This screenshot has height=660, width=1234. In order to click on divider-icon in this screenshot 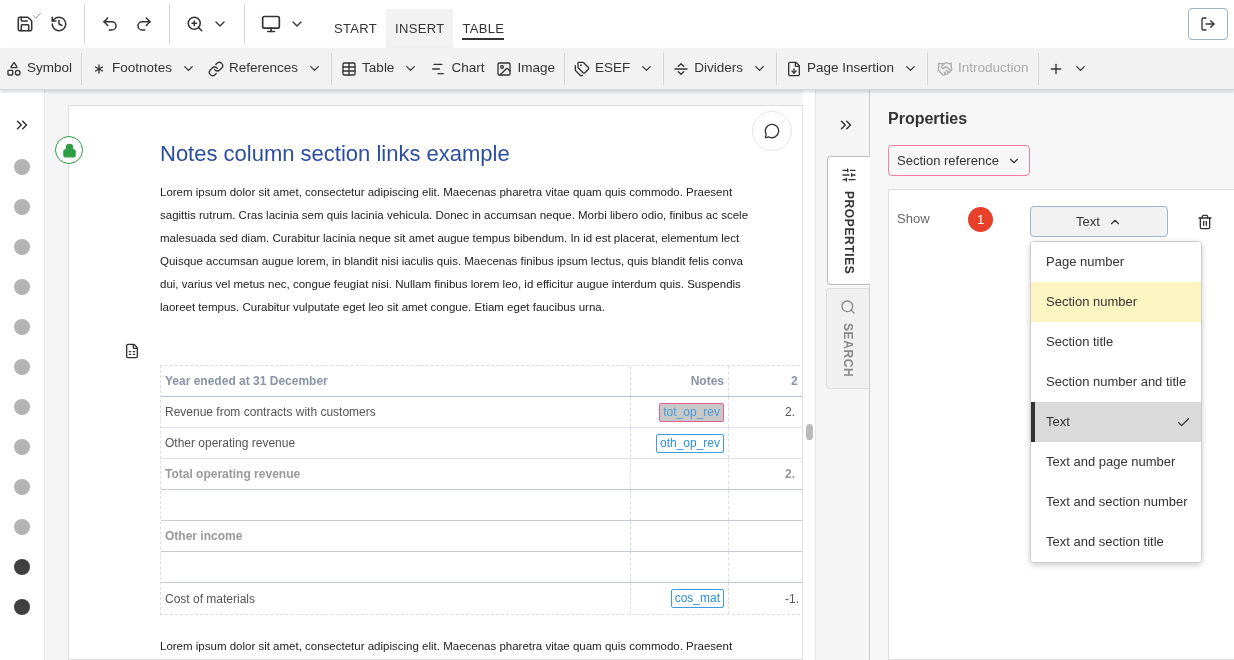, I will do `click(681, 68)`.